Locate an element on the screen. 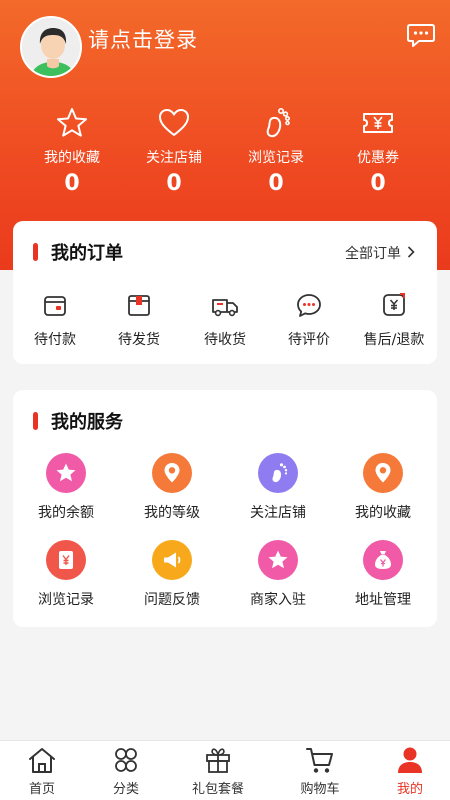  tab-home: 首页 is located at coordinates (42, 771).